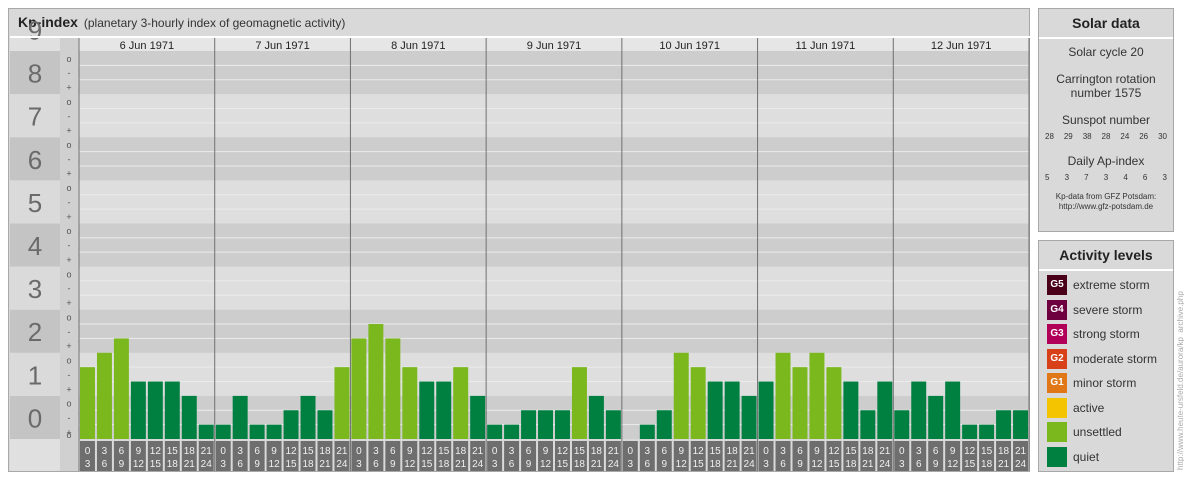 The image size is (1184, 480). What do you see at coordinates (342, 451) in the screenshot?
I see `interval-start-label: 21` at bounding box center [342, 451].